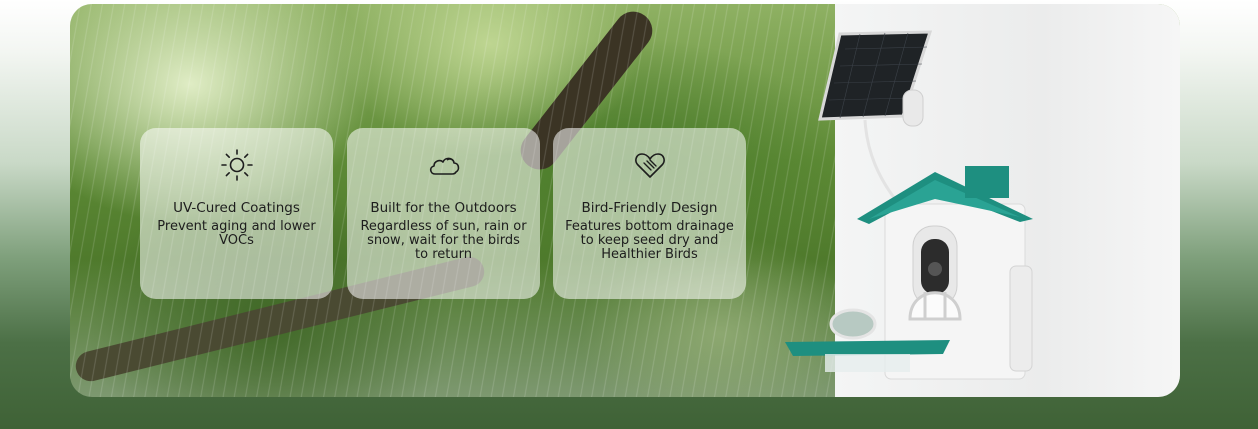  I want to click on heart-hand-icon, so click(649, 165).